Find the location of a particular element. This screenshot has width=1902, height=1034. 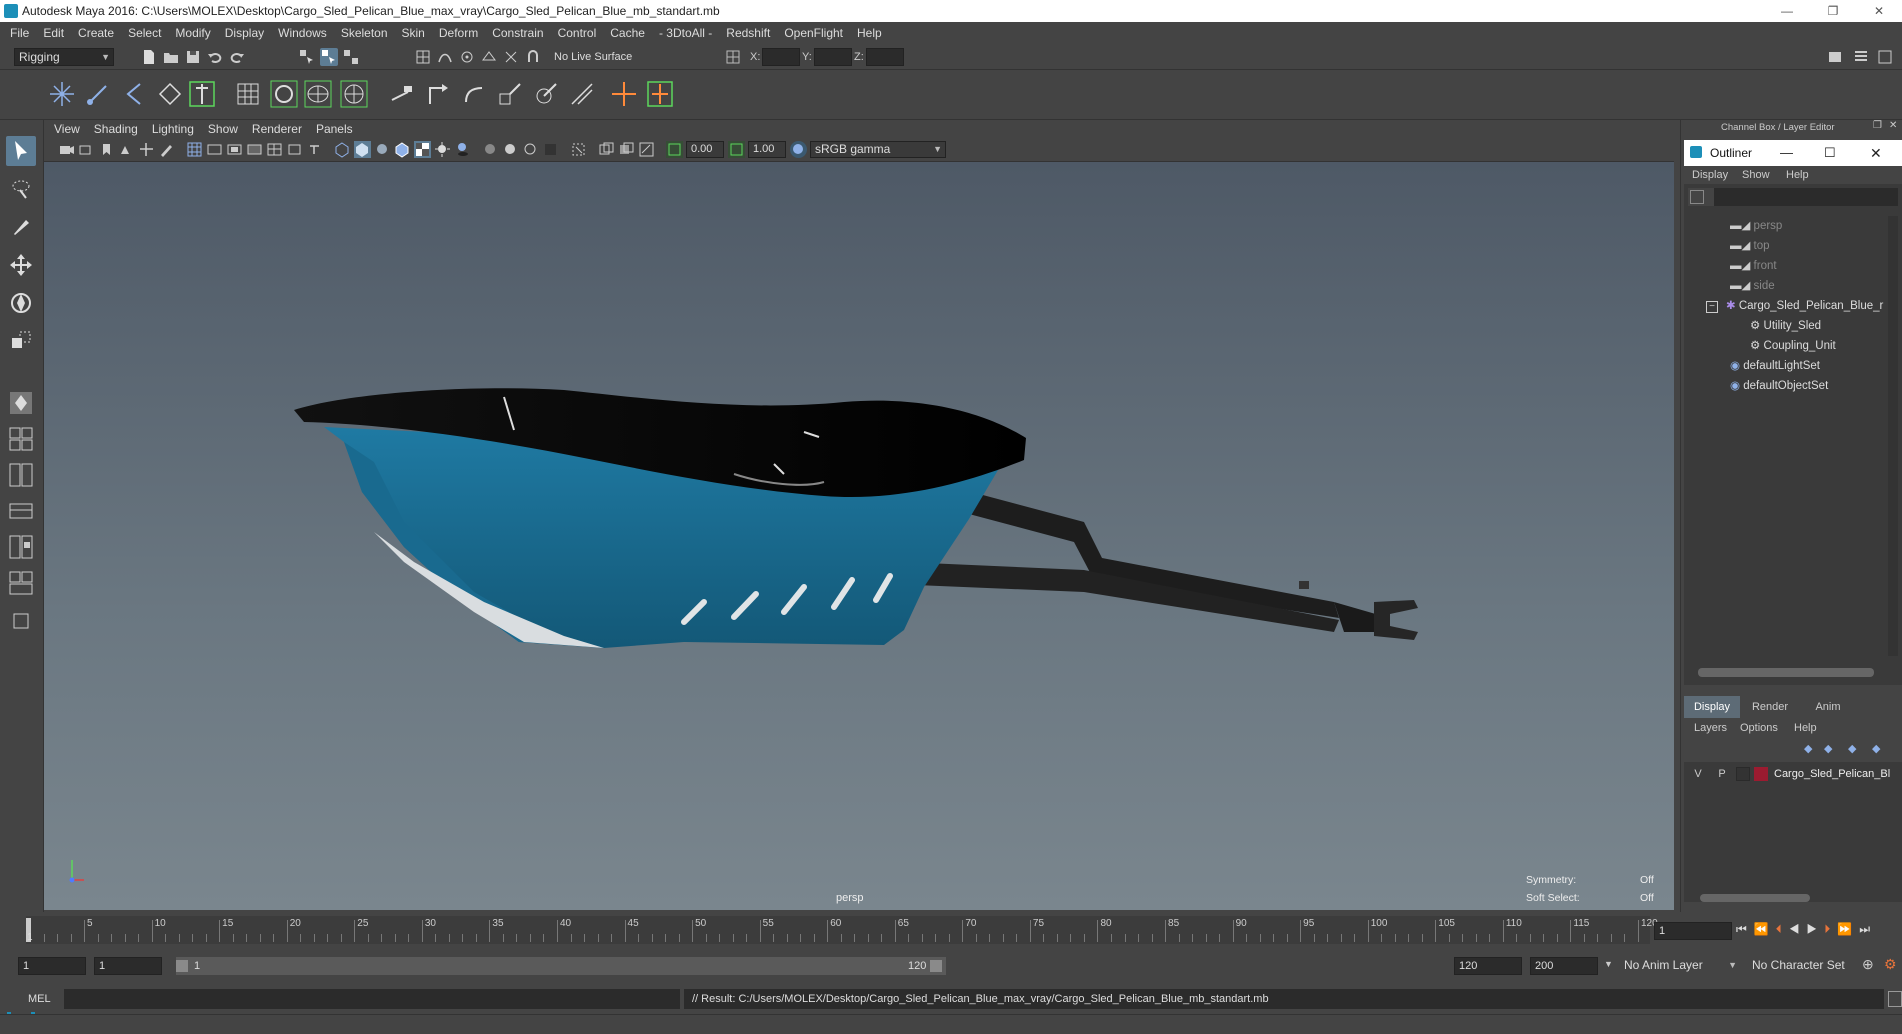

parent-constraint-icon is located at coordinates (402, 94).